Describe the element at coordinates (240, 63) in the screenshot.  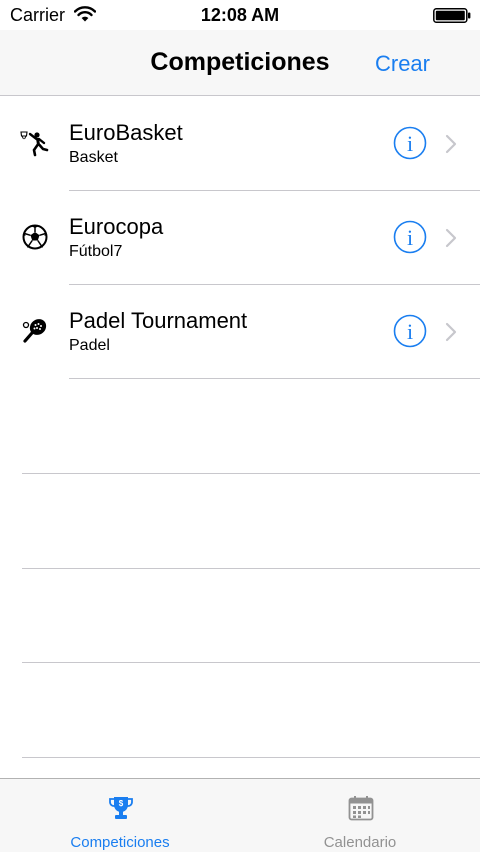
I see `navigation-bar: Competiciones Crear` at that location.